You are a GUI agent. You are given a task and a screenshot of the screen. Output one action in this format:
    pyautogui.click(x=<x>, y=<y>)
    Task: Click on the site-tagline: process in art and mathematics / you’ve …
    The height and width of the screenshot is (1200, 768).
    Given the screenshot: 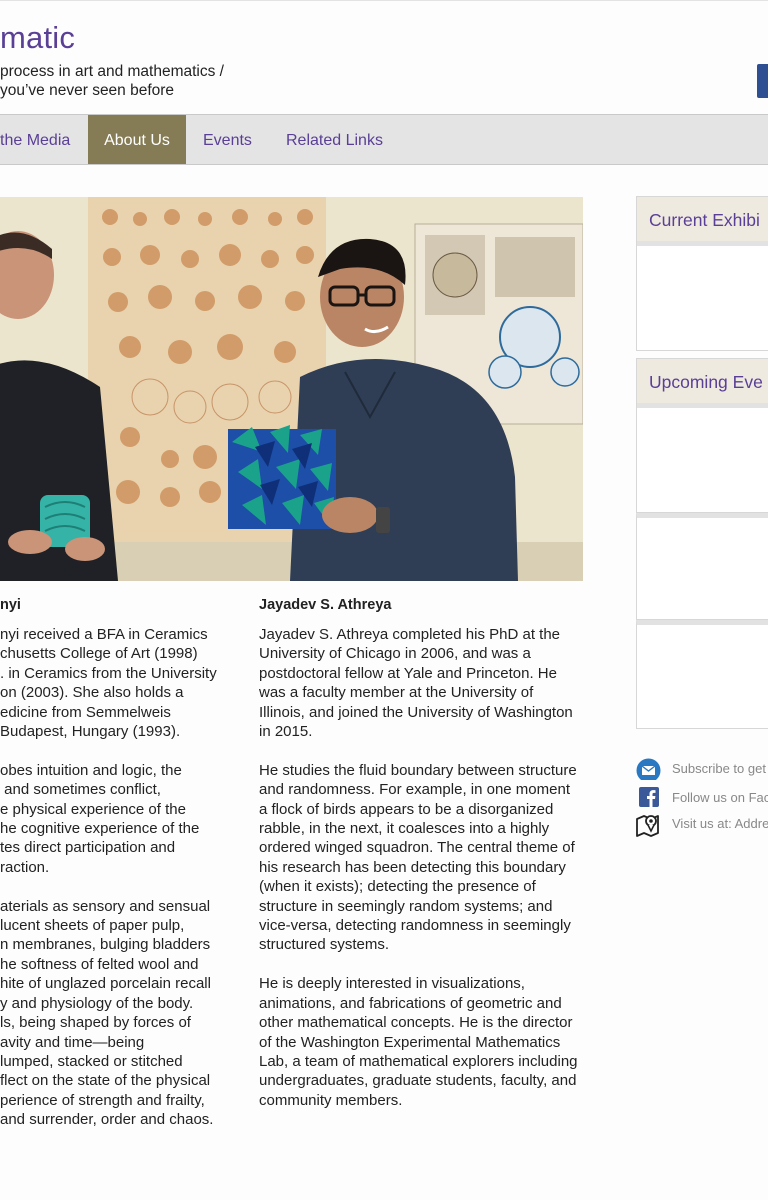 What is the action you would take?
    pyautogui.click(x=112, y=81)
    